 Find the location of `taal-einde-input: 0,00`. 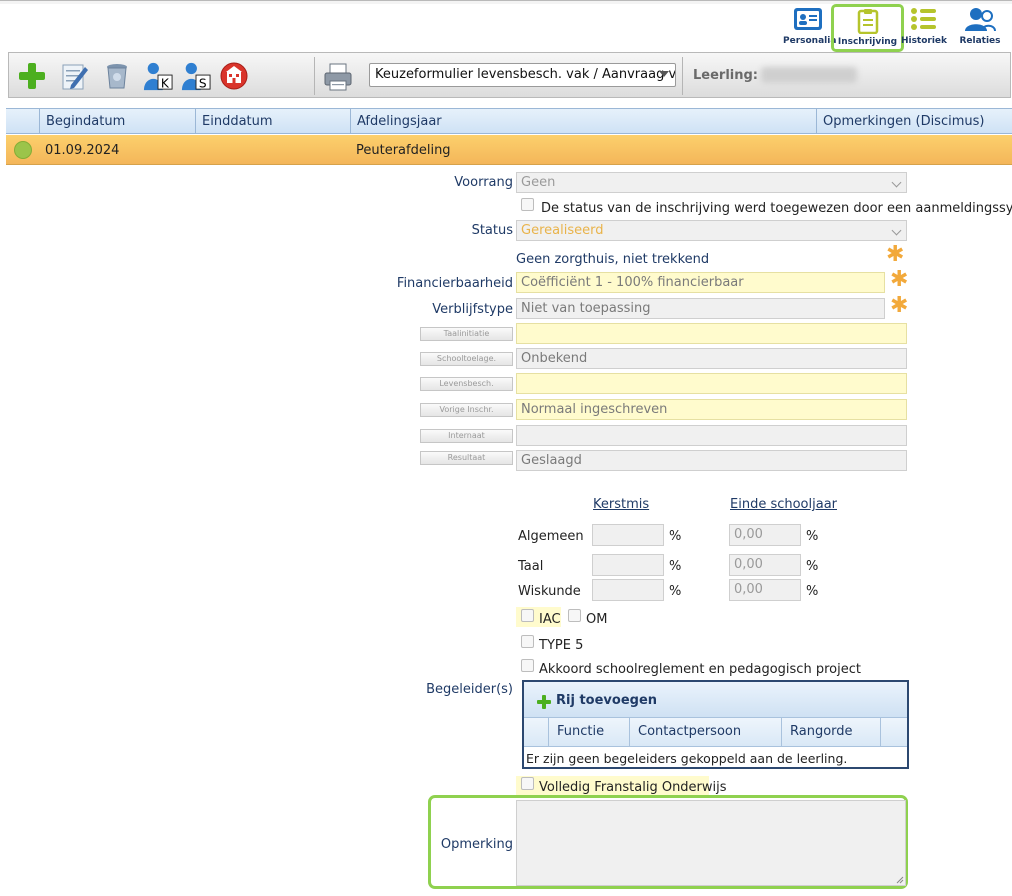

taal-einde-input: 0,00 is located at coordinates (765, 565).